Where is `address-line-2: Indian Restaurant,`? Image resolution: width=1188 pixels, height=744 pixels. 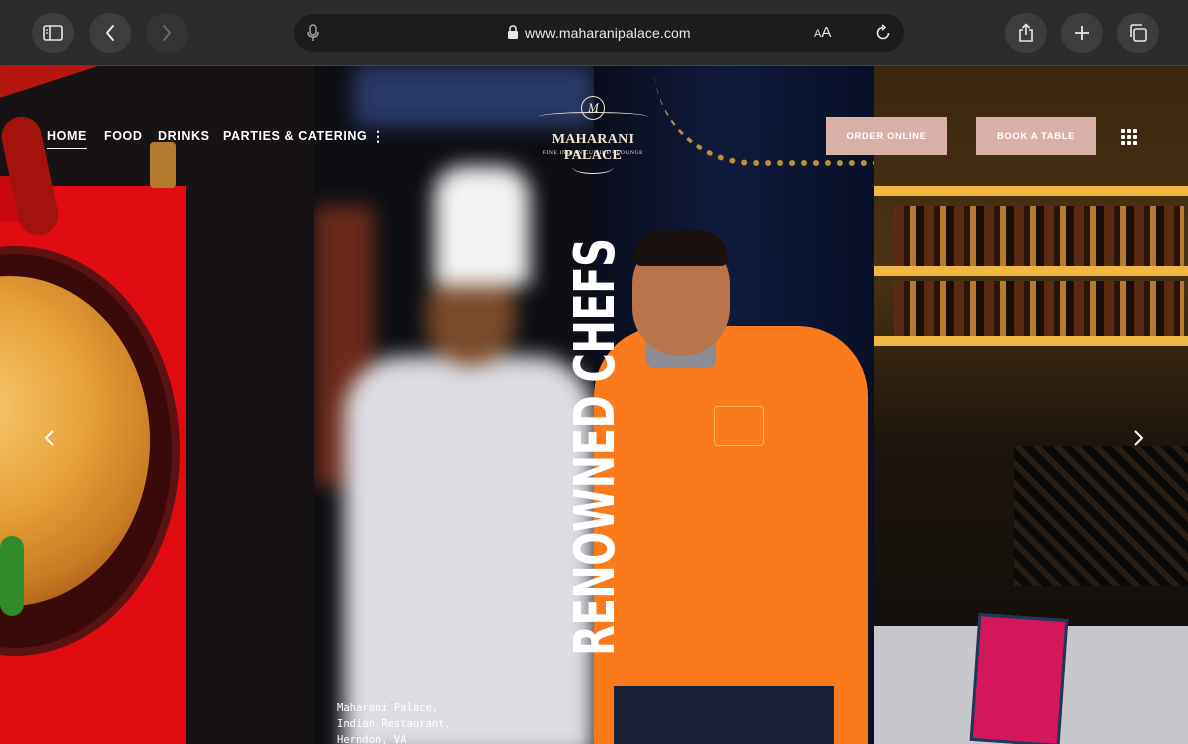 address-line-2: Indian Restaurant, is located at coordinates (394, 724).